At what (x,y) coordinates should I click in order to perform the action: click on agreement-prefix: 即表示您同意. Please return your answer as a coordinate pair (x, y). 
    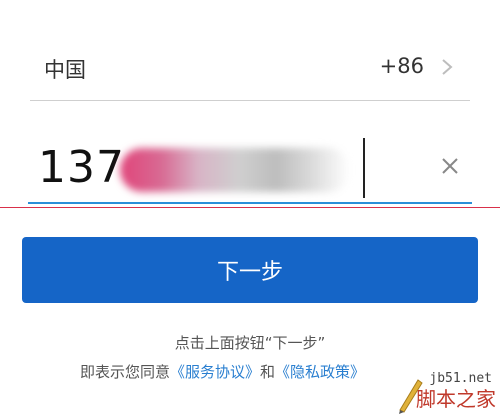
    Looking at the image, I should click on (125, 372).